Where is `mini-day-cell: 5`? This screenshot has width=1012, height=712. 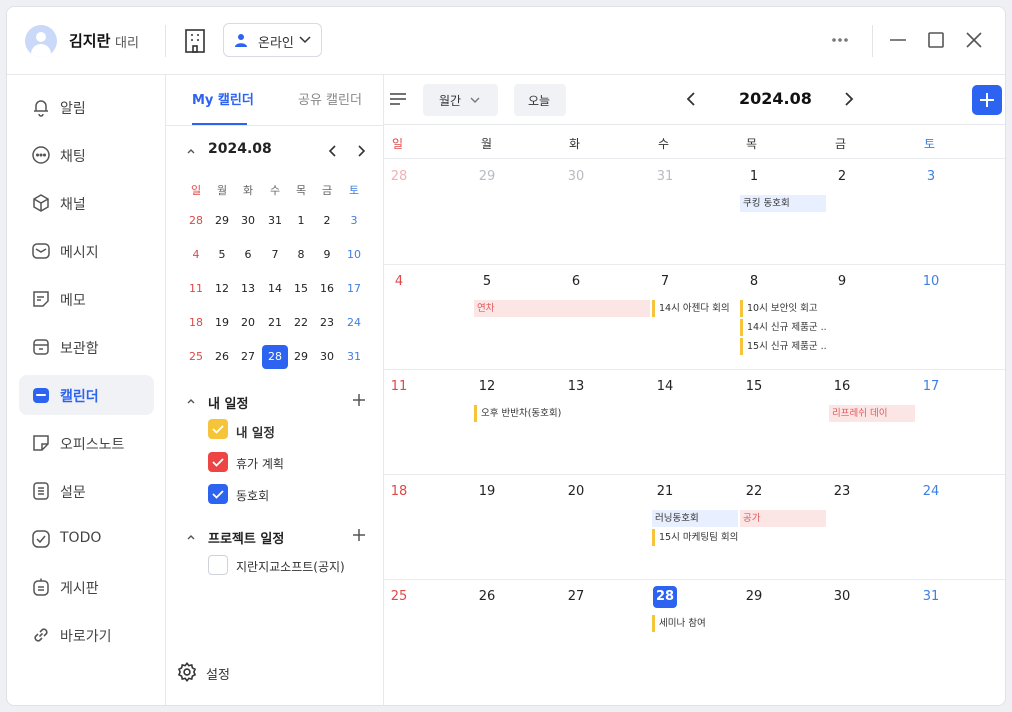 mini-day-cell: 5 is located at coordinates (222, 255).